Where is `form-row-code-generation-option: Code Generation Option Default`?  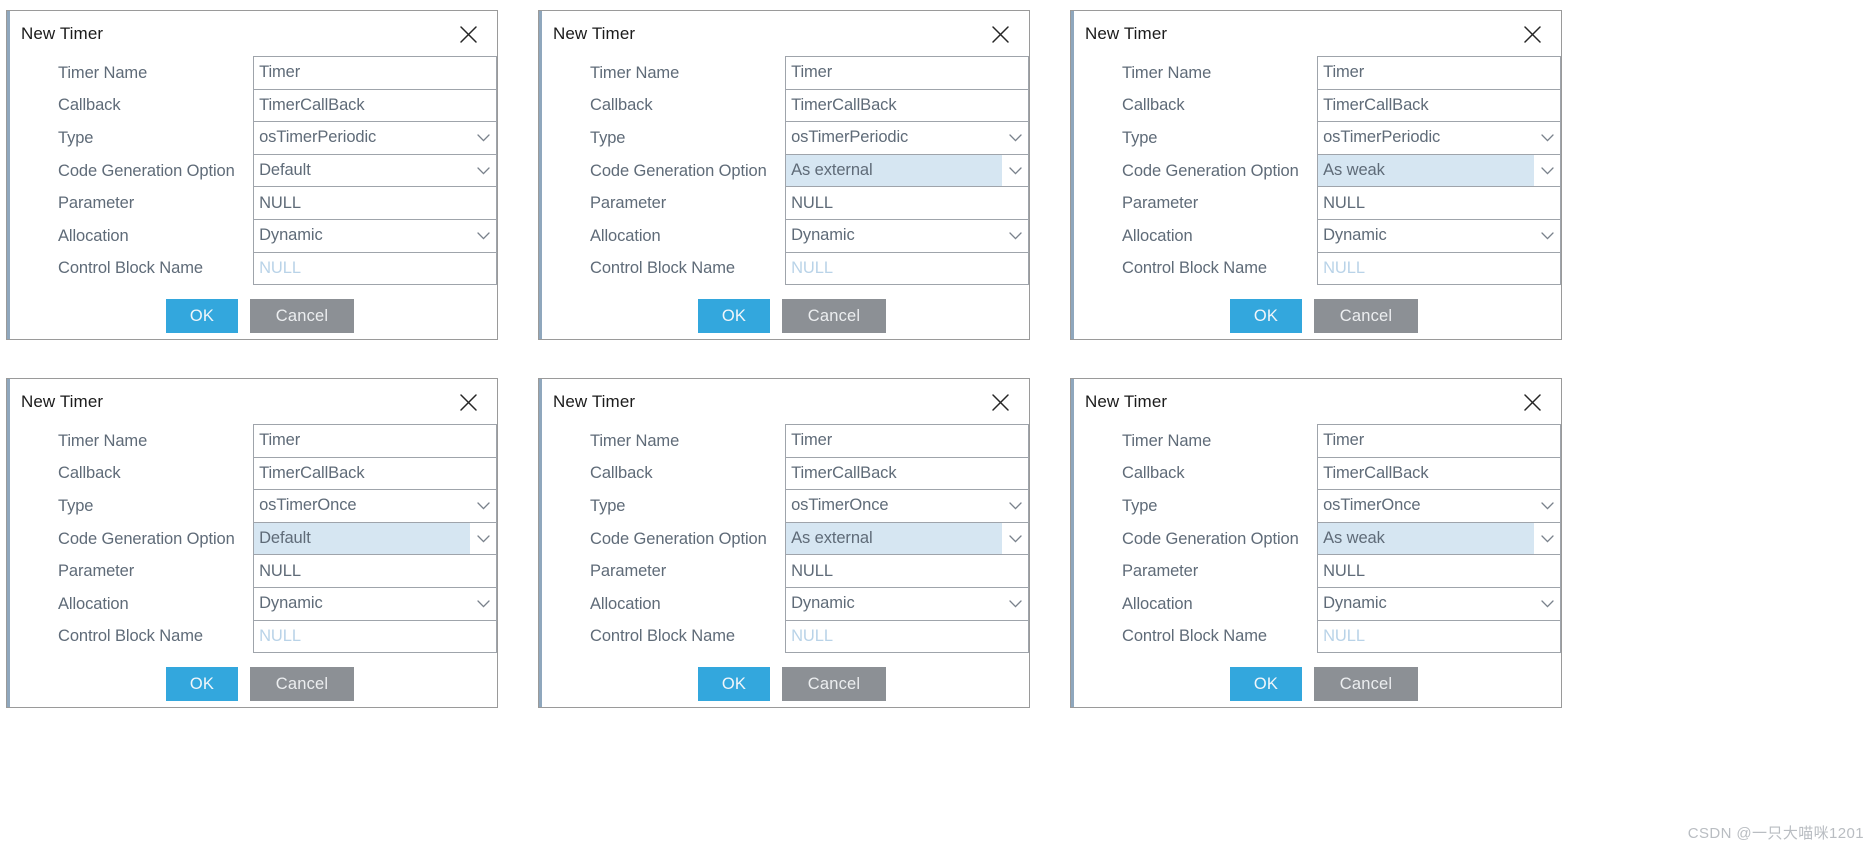 form-row-code-generation-option: Code Generation Option Default is located at coordinates (252, 170).